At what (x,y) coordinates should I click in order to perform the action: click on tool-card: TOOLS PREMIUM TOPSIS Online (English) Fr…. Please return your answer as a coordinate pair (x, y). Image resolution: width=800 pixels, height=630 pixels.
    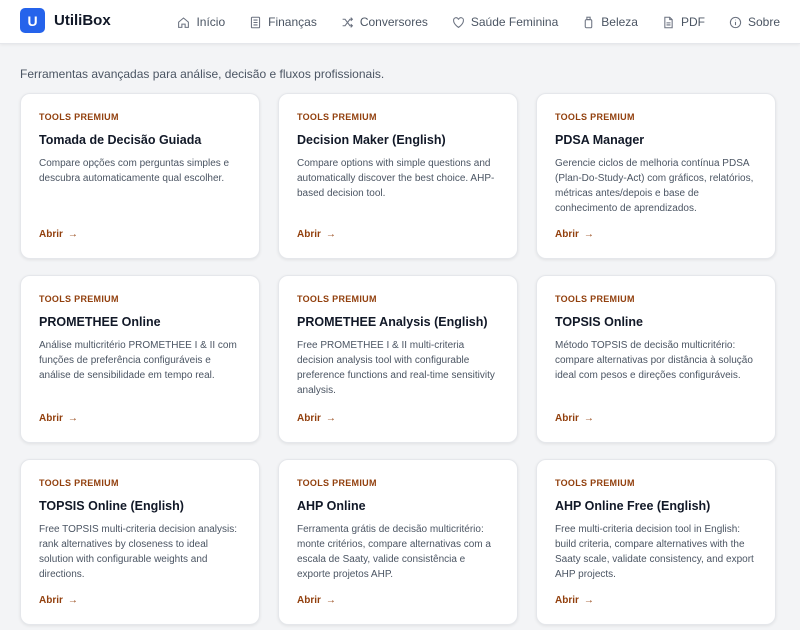
    Looking at the image, I should click on (140, 542).